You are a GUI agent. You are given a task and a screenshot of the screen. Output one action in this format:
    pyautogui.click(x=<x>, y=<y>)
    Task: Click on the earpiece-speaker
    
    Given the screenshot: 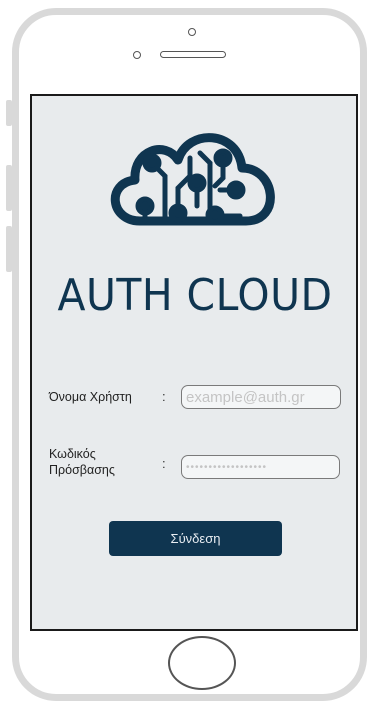 What is the action you would take?
    pyautogui.click(x=193, y=54)
    